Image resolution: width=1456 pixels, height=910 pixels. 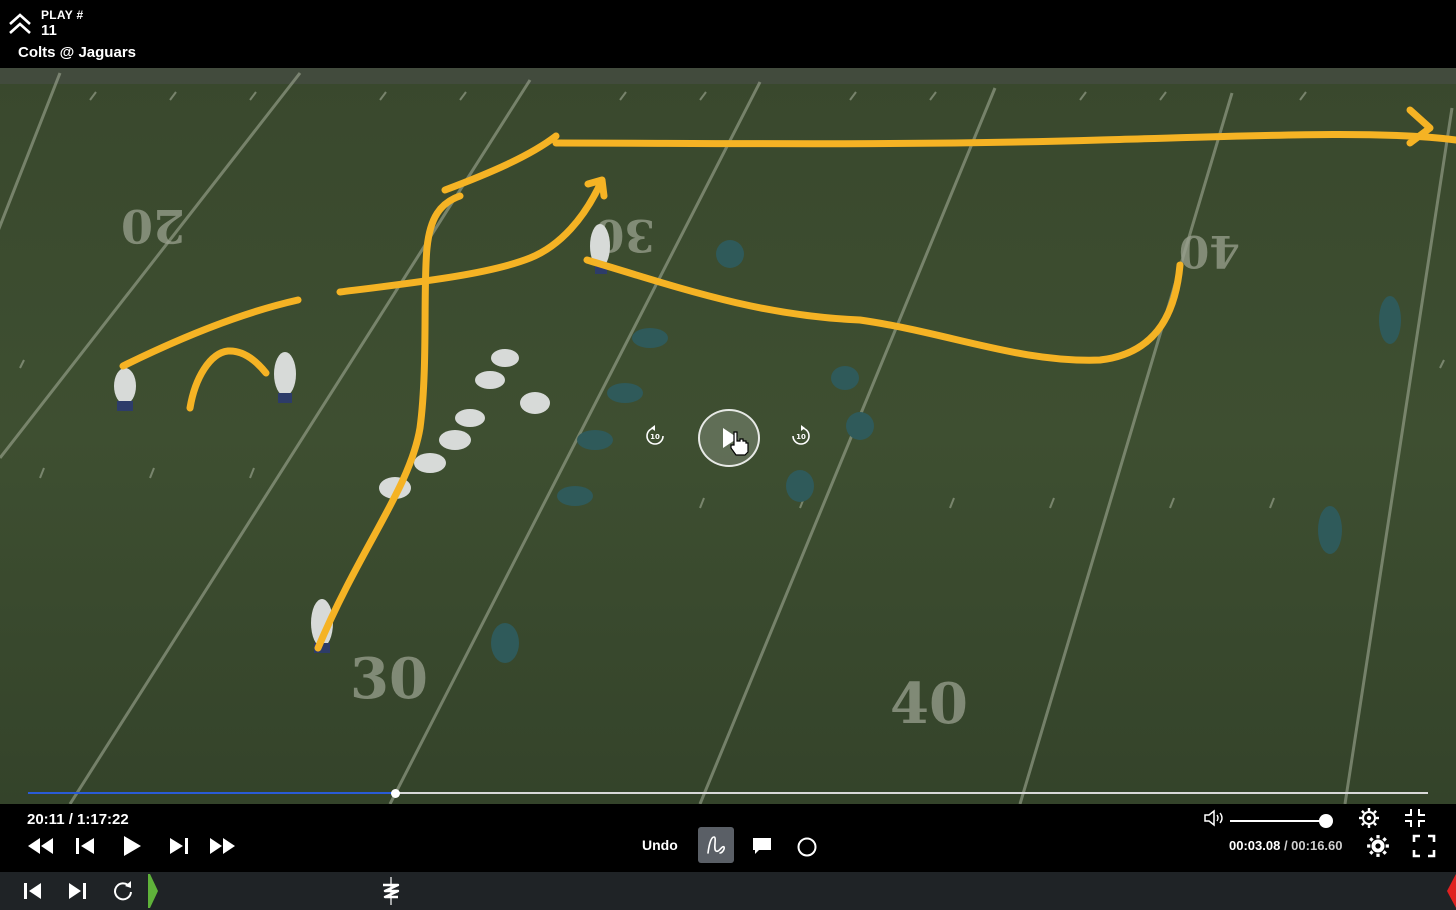 I want to click on freehand-draw-button, so click(x=716, y=845).